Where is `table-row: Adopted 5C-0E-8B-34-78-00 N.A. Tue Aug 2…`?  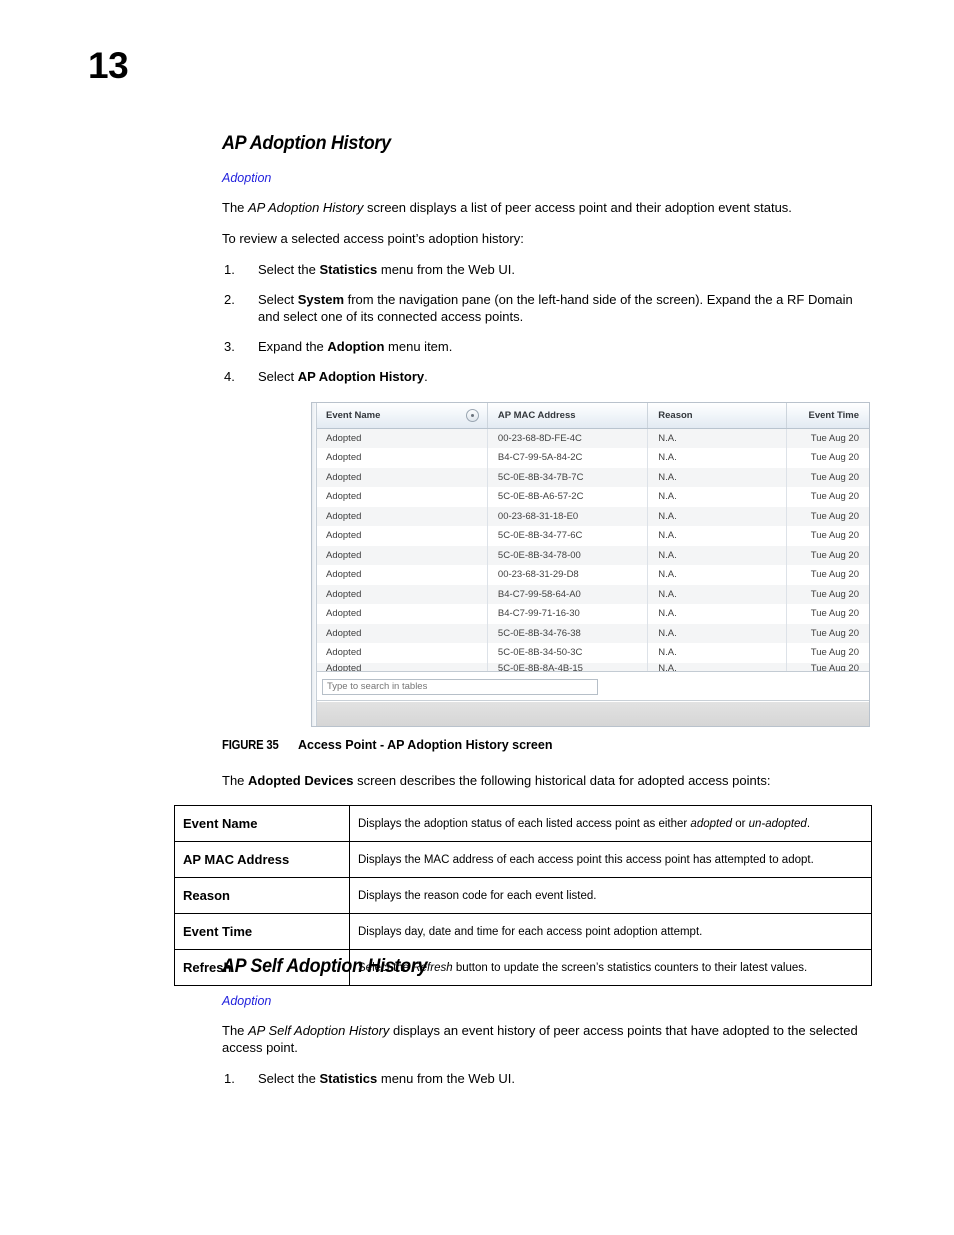
table-row: Adopted 5C-0E-8B-34-78-00 N.A. Tue Aug 2… is located at coordinates (592, 555).